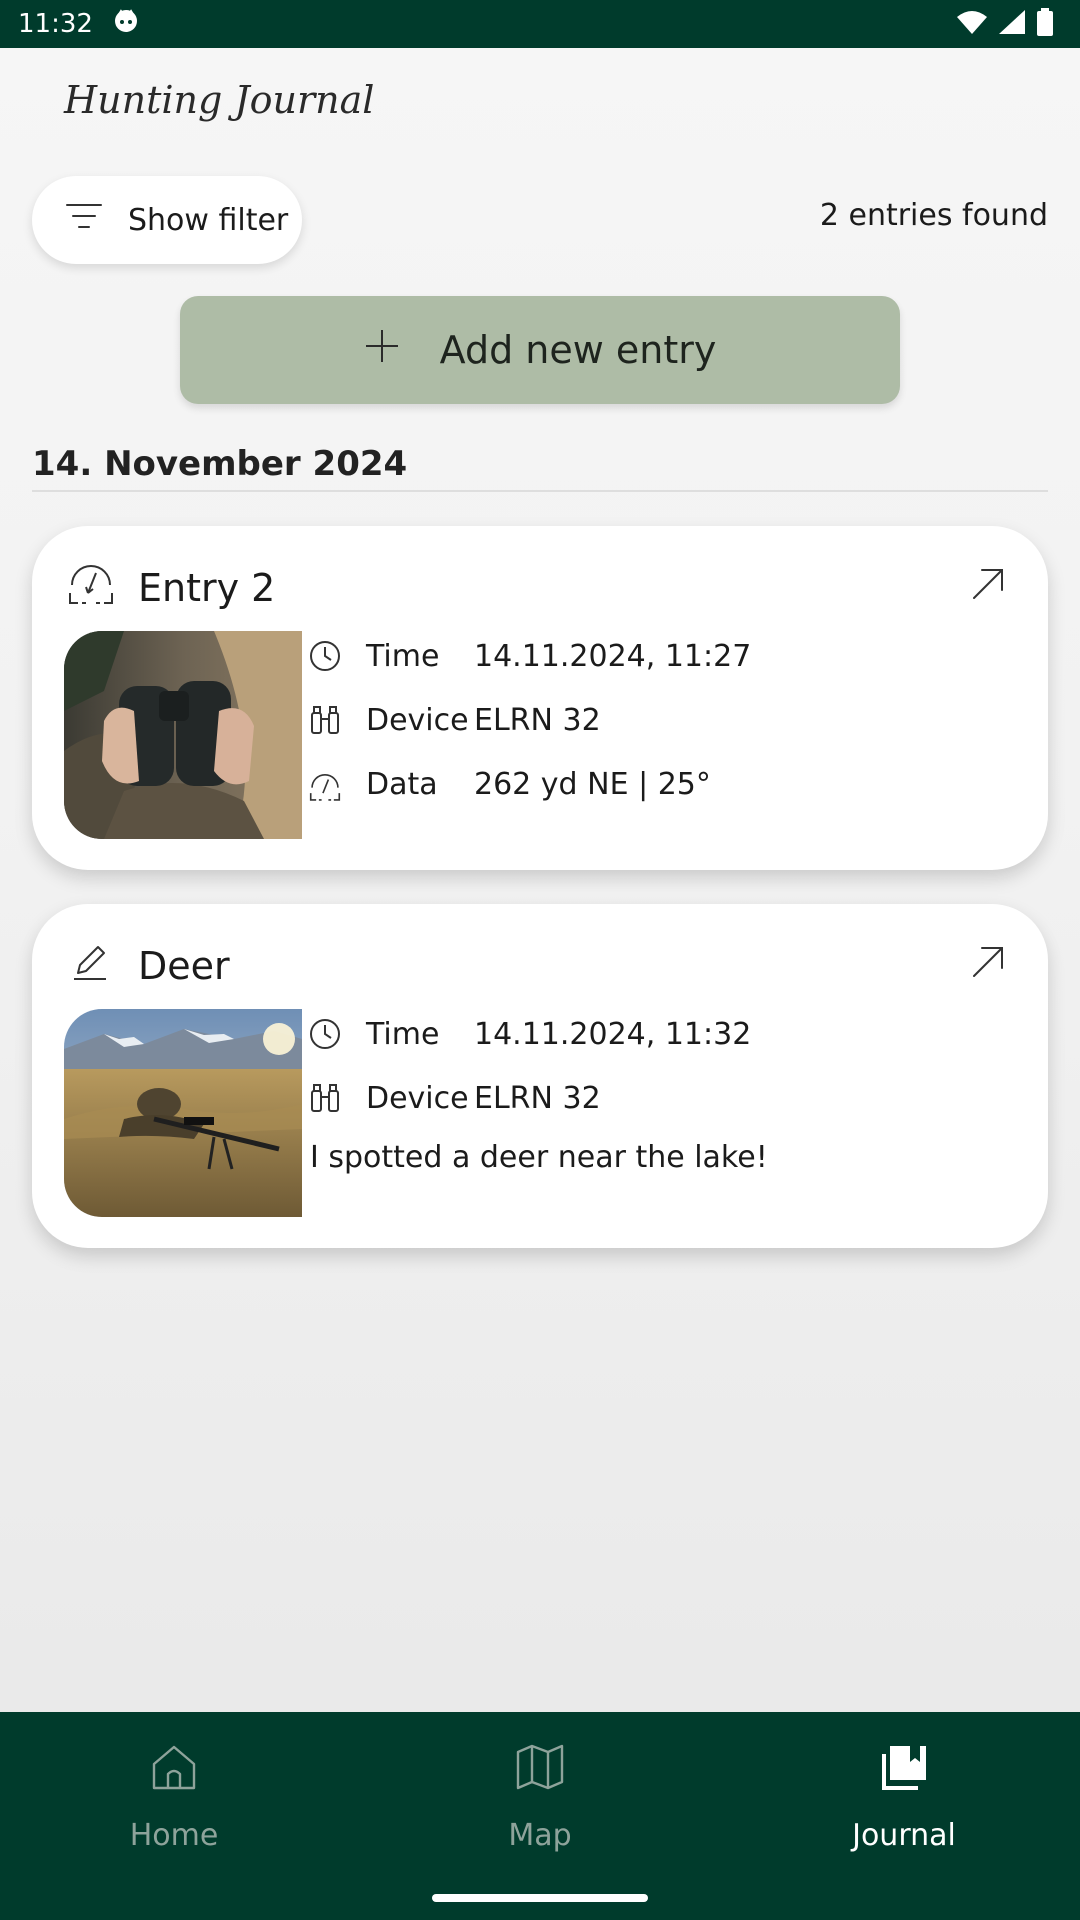 The image size is (1080, 1920). What do you see at coordinates (613, 656) in the screenshot?
I see `detail-value: 14.11.2024, 11:27` at bounding box center [613, 656].